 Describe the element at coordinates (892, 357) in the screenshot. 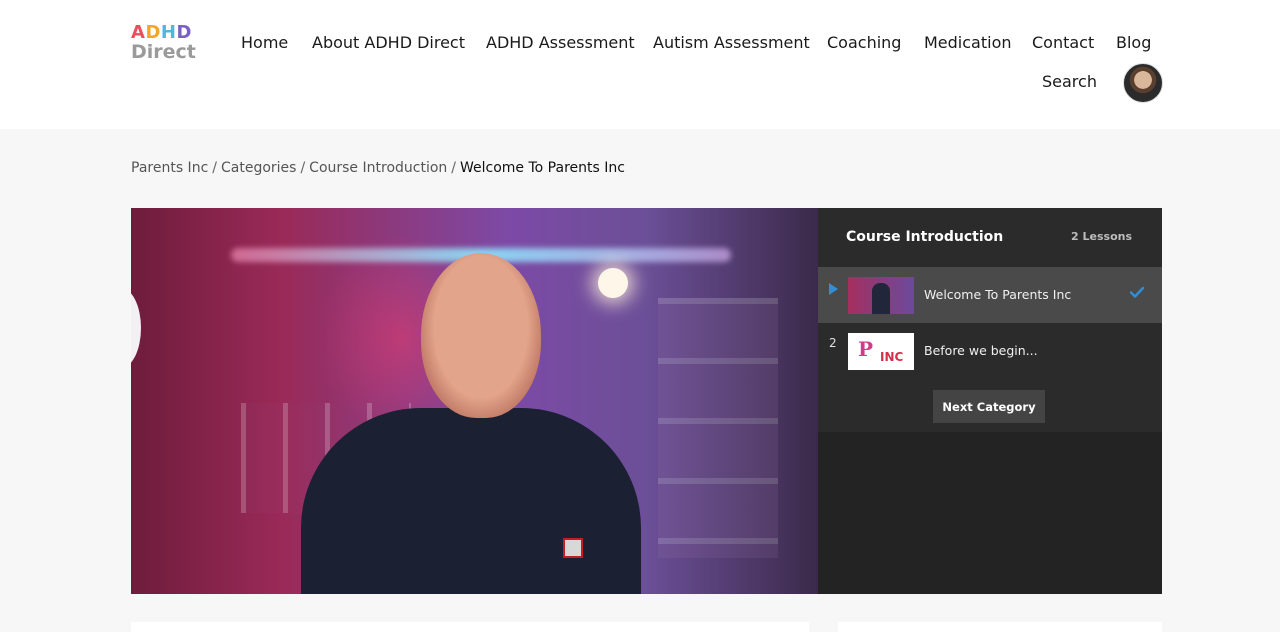

I see `thumbnail-text: INC` at that location.